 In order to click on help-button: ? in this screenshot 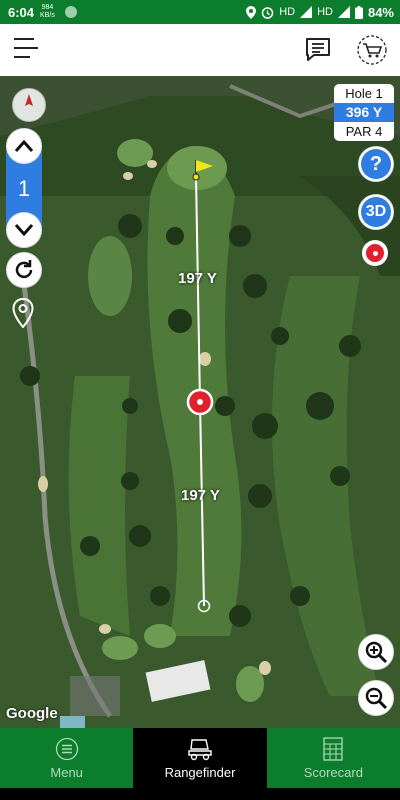, I will do `click(376, 164)`.